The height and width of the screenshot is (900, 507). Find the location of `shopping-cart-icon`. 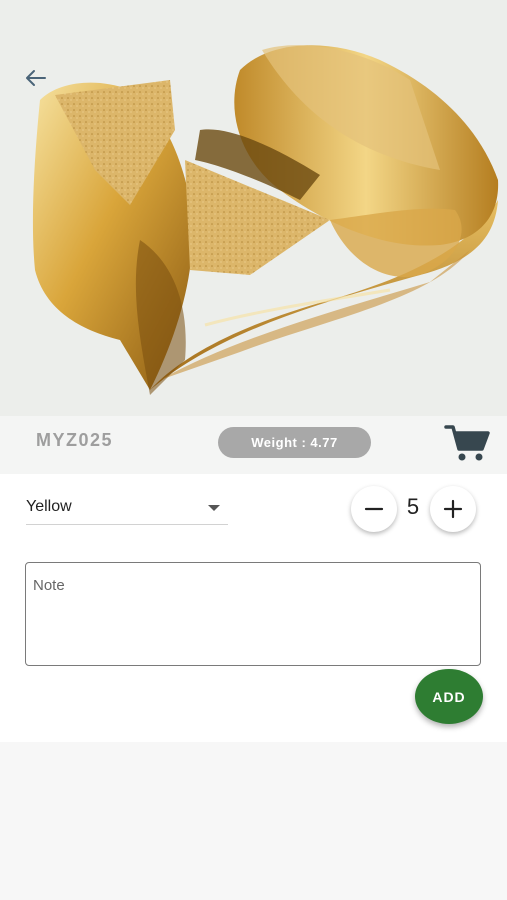

shopping-cart-icon is located at coordinates (467, 443).